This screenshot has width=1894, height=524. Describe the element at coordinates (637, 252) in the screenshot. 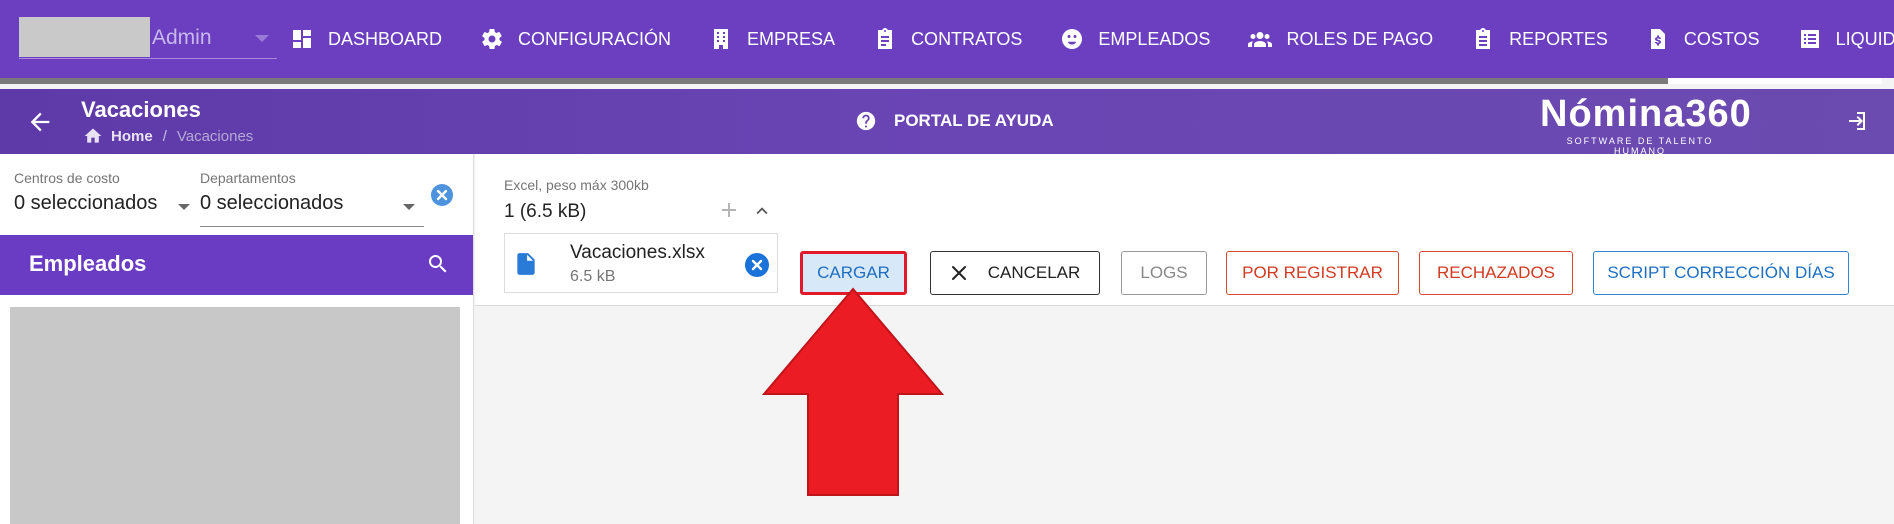

I see `file-name: Vacaciones.xlsx` at that location.